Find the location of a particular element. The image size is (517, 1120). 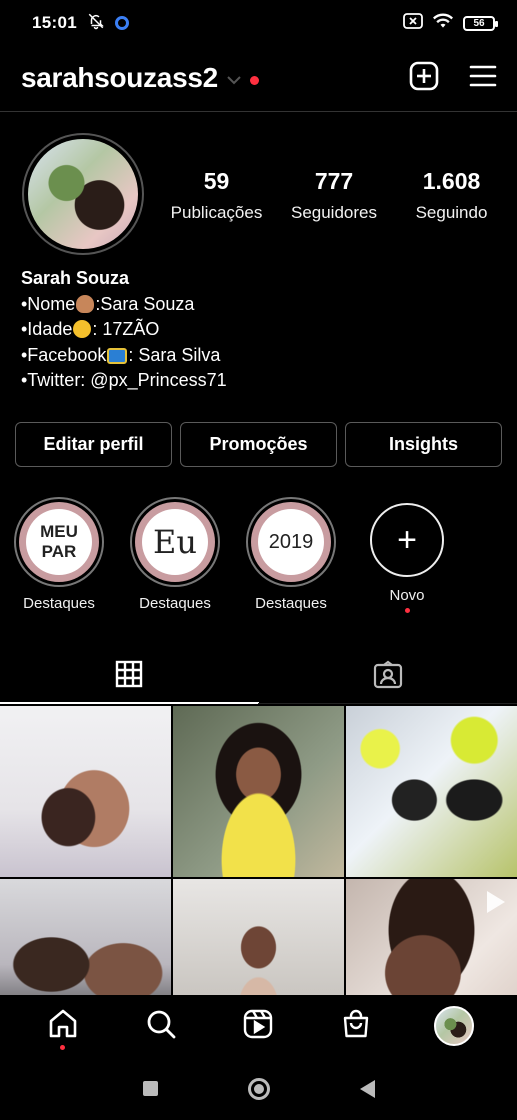

highlight-cover: 2019 is located at coordinates (291, 542).